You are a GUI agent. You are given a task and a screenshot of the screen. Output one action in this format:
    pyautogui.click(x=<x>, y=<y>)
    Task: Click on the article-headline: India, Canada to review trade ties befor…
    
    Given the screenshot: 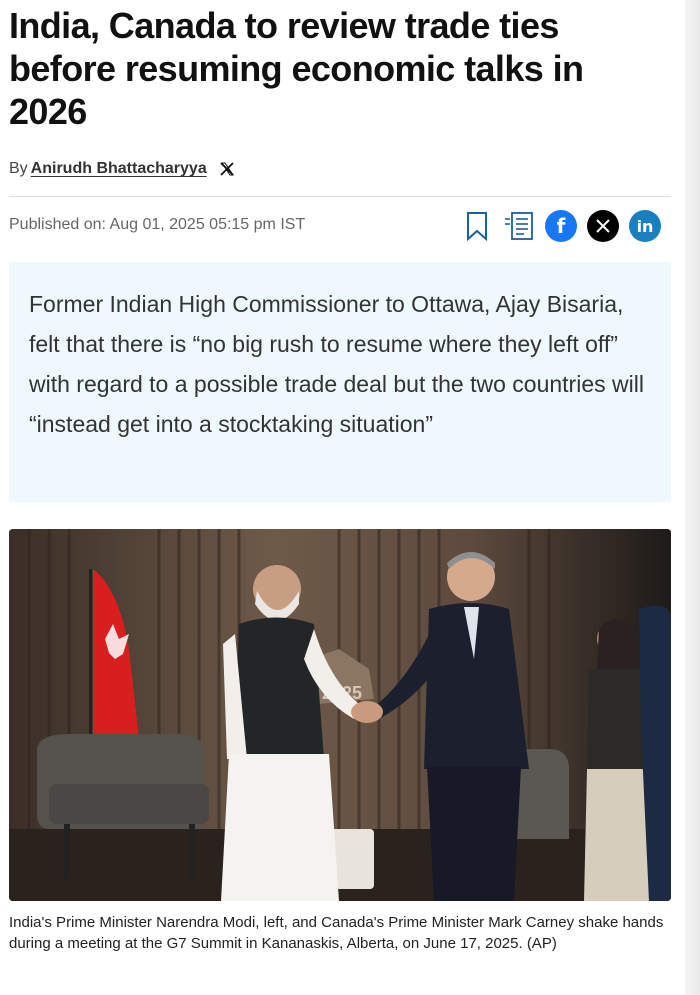 What is the action you would take?
    pyautogui.click(x=296, y=68)
    